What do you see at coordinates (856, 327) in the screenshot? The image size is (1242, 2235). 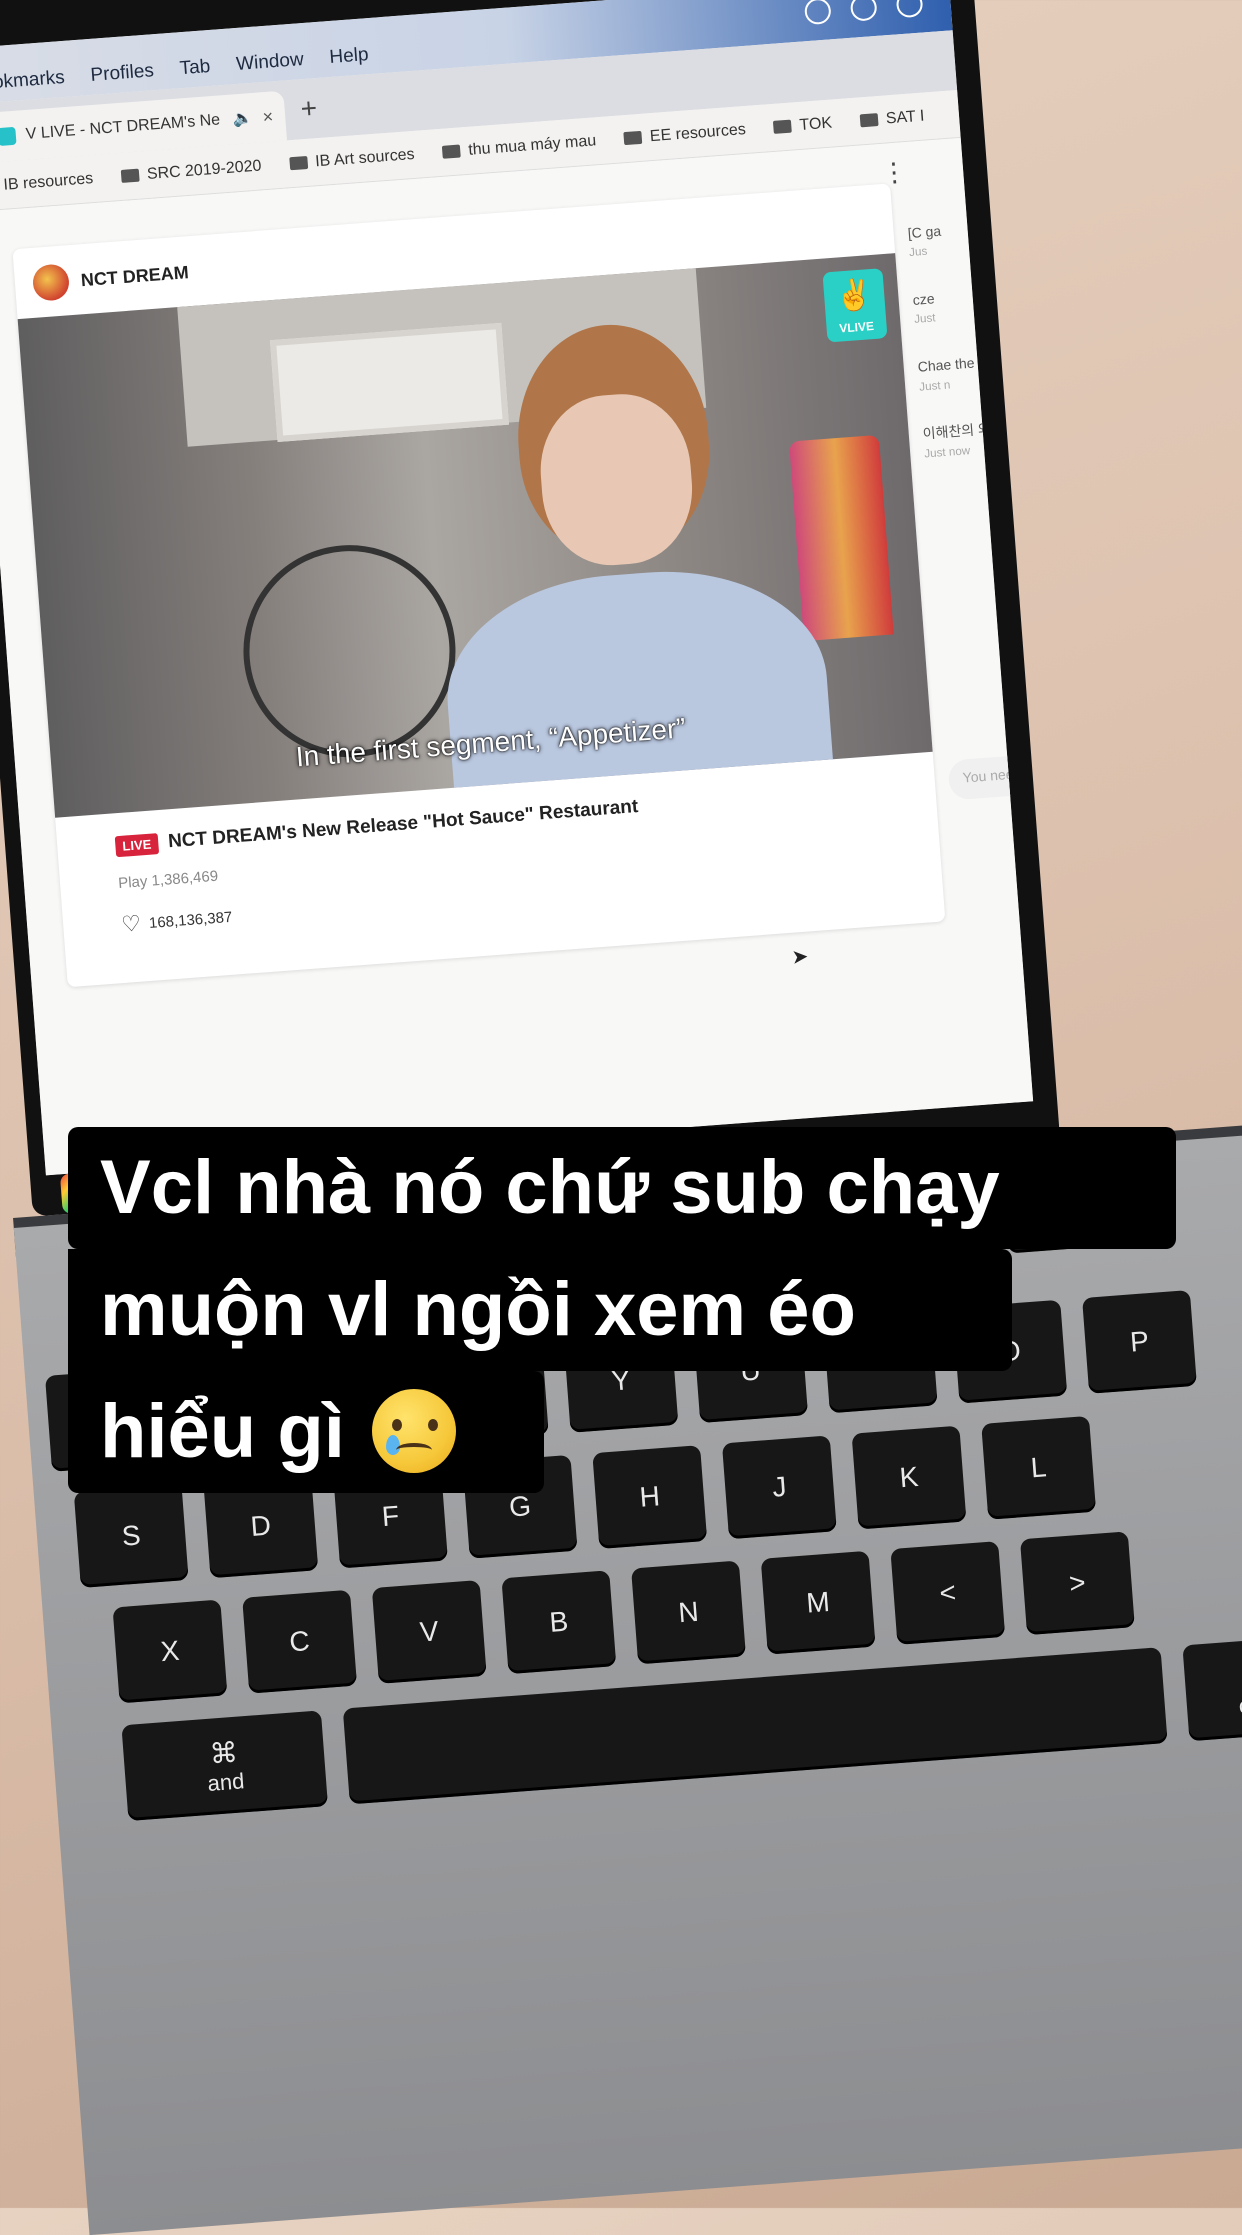 I see `vlive-watermark-text: VLIVE` at bounding box center [856, 327].